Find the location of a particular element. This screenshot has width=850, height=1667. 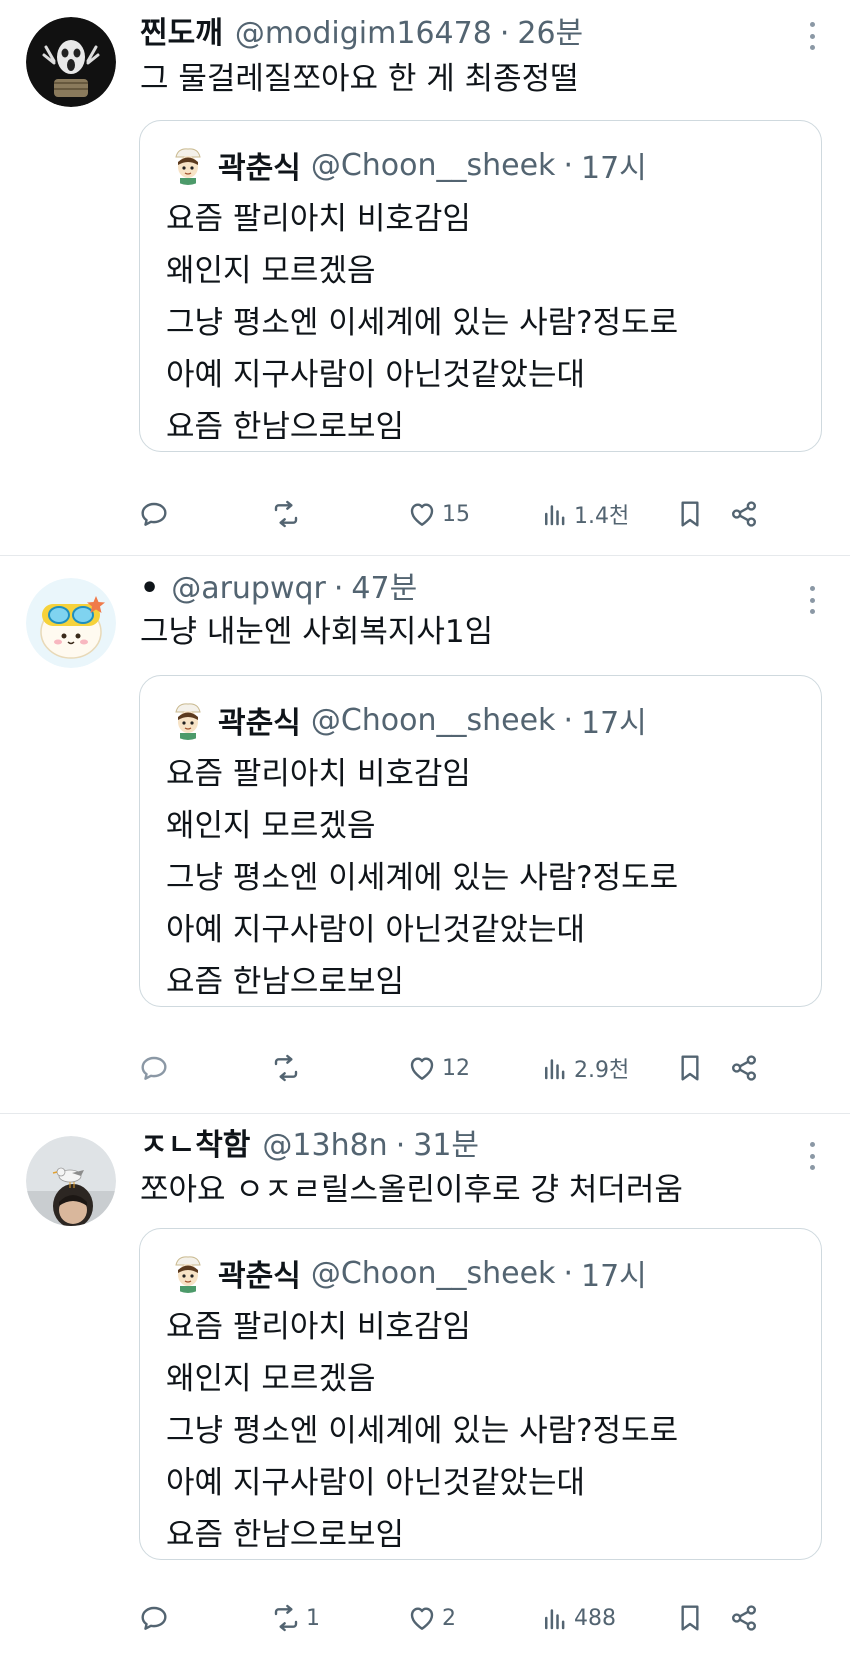

like-button: 2 is located at coordinates (431, 1618).